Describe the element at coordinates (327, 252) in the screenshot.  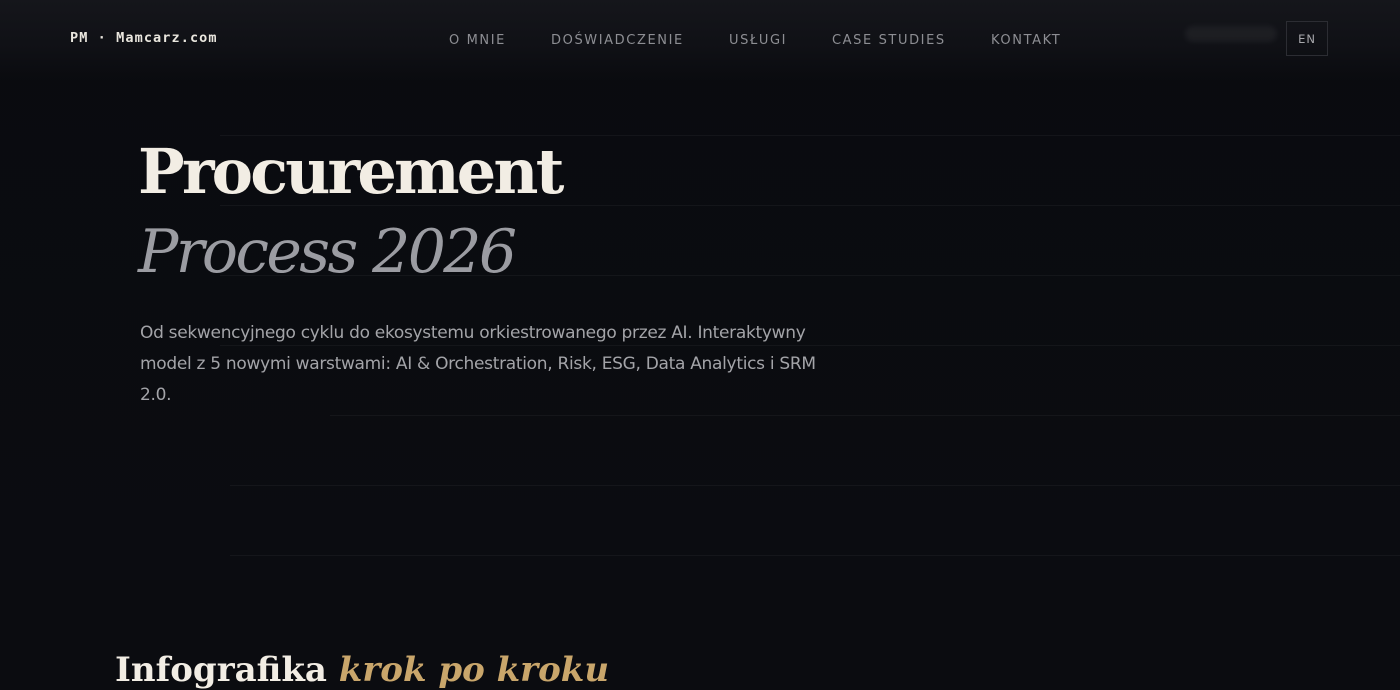
I see `hero-title-line-2: Process 2026` at that location.